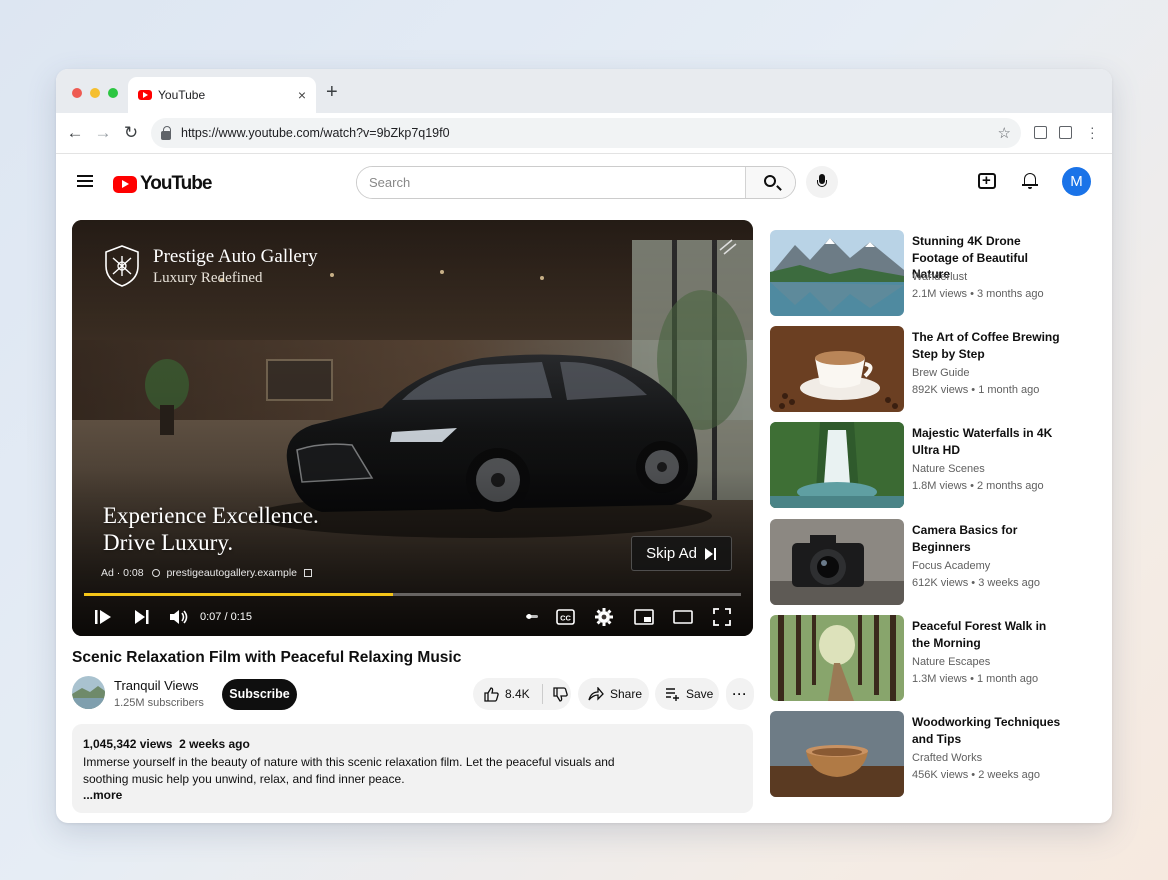 This screenshot has height=880, width=1168. I want to click on thumbnail-waterfall, so click(837, 465).